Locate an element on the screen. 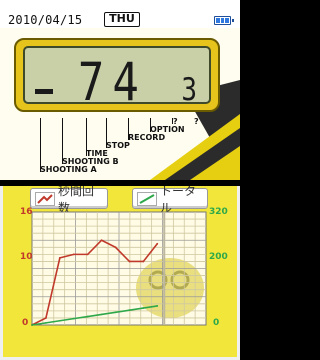 This screenshot has height=360, width=320. counter-display-frame: 74 3 is located at coordinates (117, 75).